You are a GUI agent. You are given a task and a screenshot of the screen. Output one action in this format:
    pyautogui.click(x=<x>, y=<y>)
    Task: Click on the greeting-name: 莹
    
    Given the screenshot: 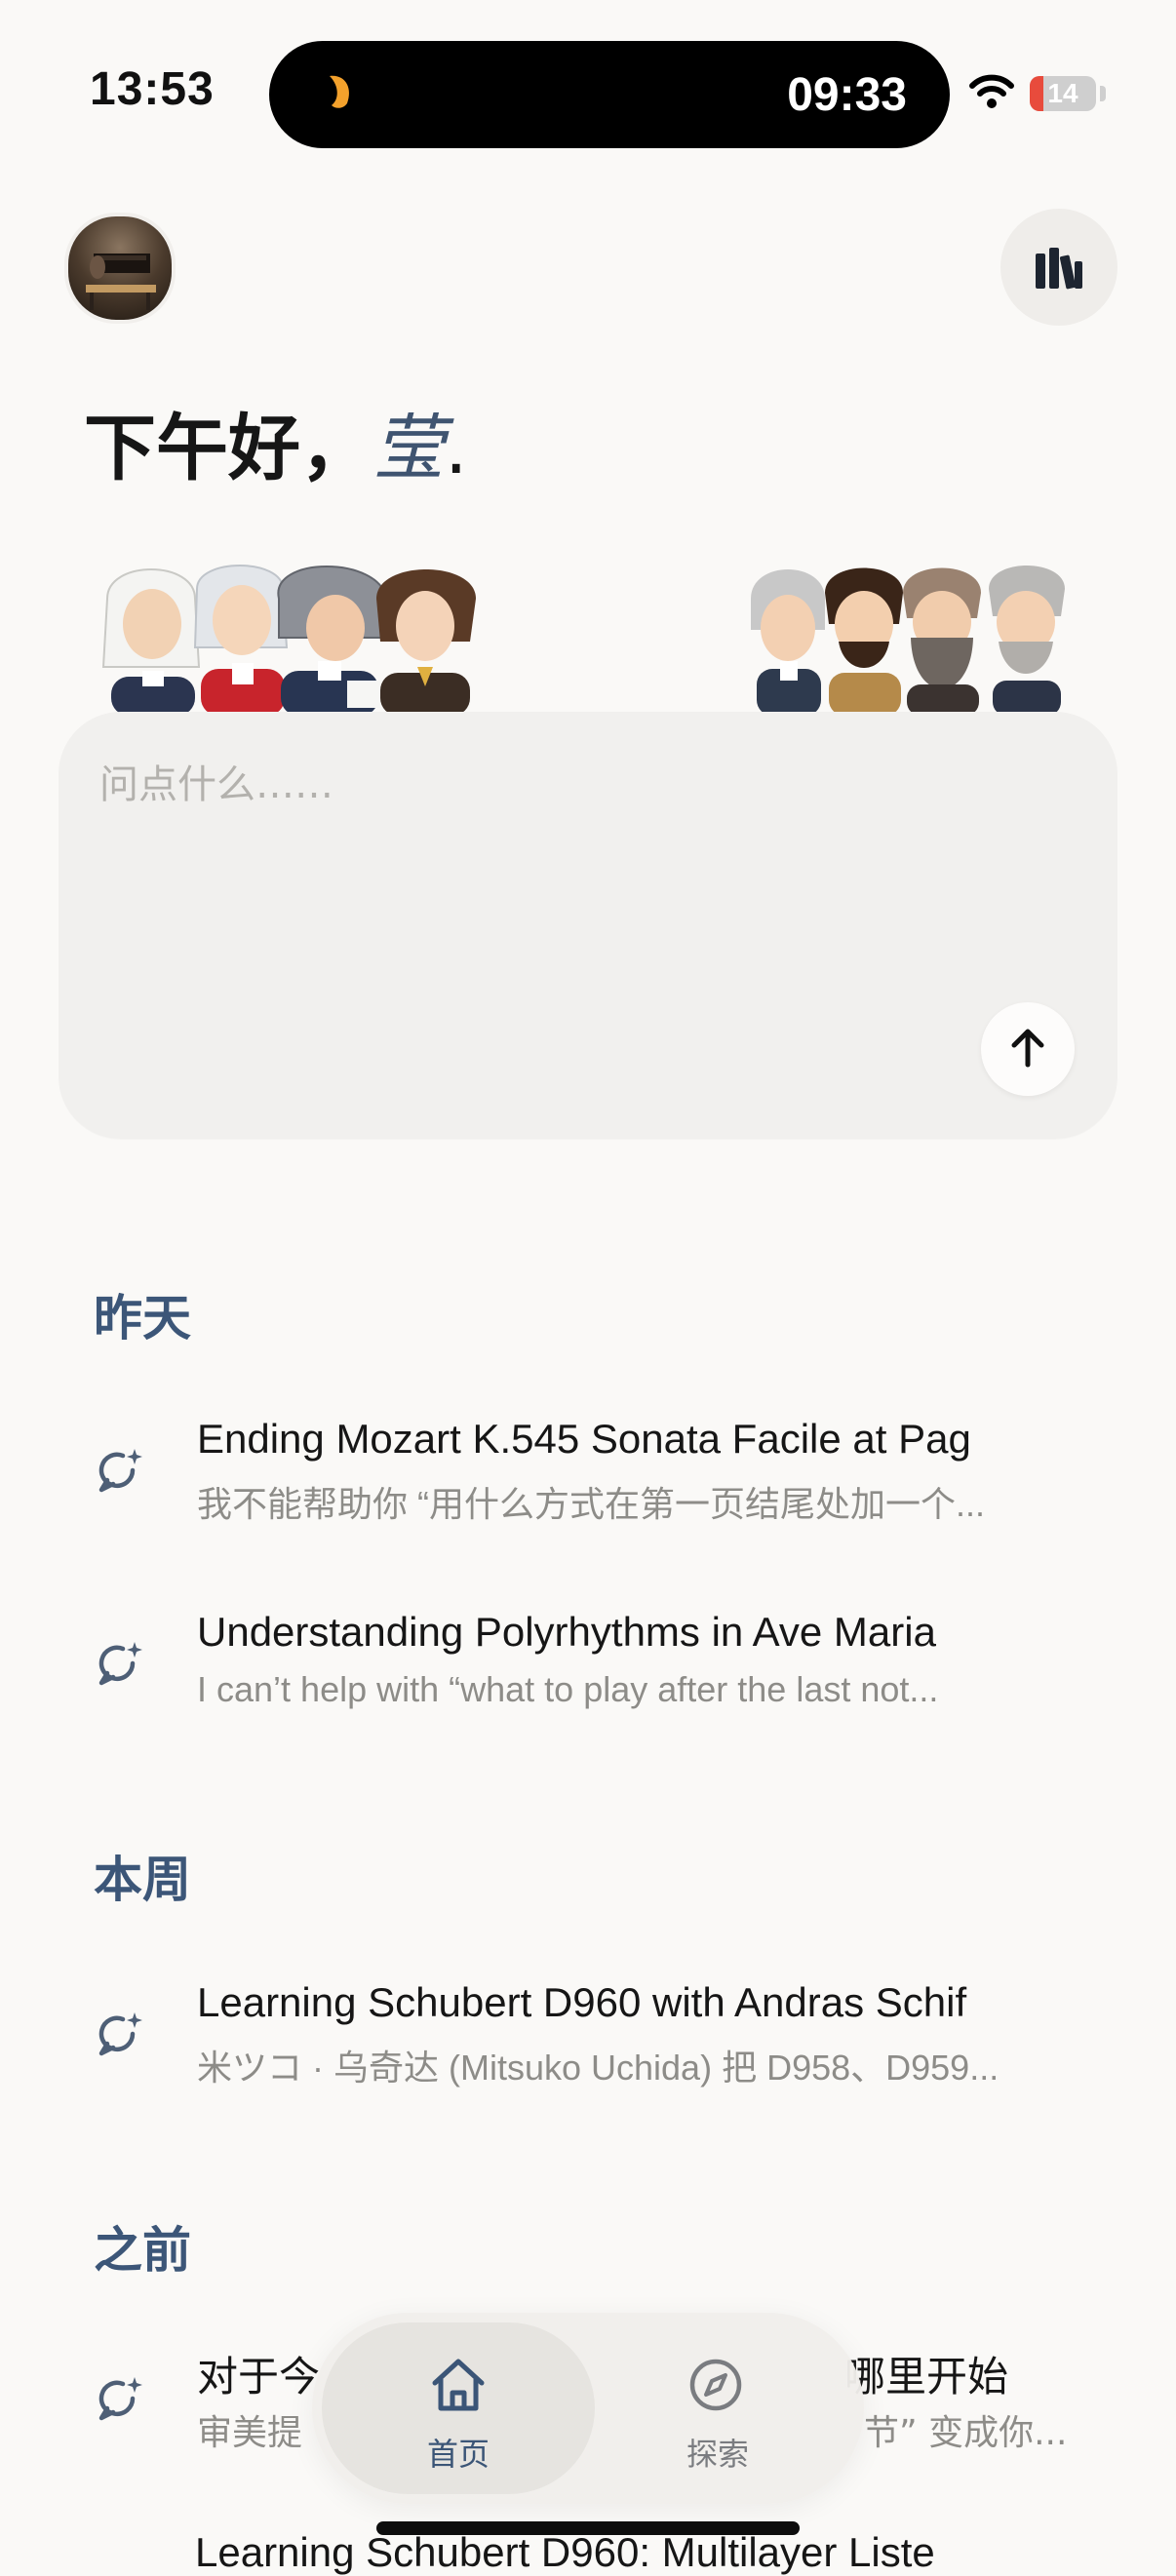 What is the action you would take?
    pyautogui.click(x=408, y=448)
    